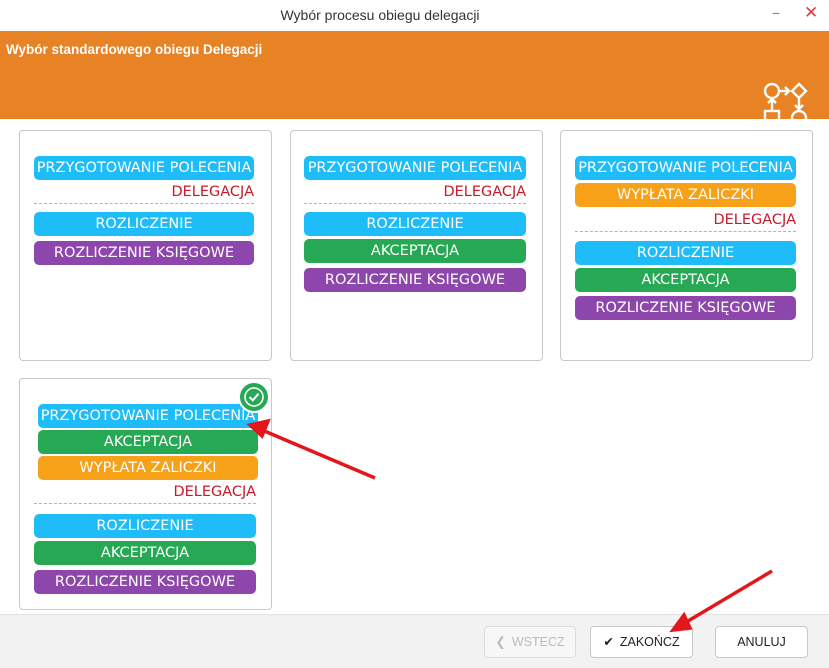 The image size is (829, 668). I want to click on arrow-to-selected-card, so click(318, 454).